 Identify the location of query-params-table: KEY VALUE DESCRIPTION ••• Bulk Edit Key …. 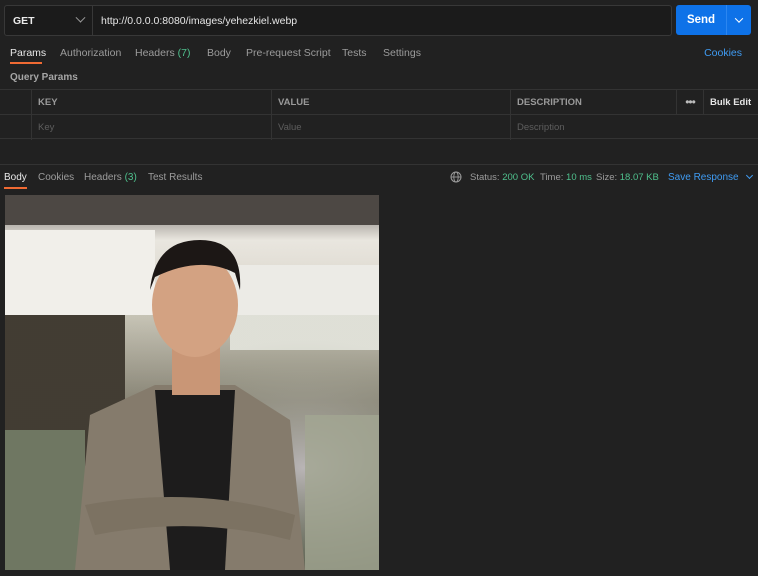
(379, 114).